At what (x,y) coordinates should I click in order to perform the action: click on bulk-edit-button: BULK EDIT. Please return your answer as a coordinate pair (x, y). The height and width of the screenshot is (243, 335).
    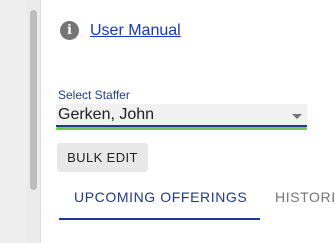
    Looking at the image, I should click on (102, 157).